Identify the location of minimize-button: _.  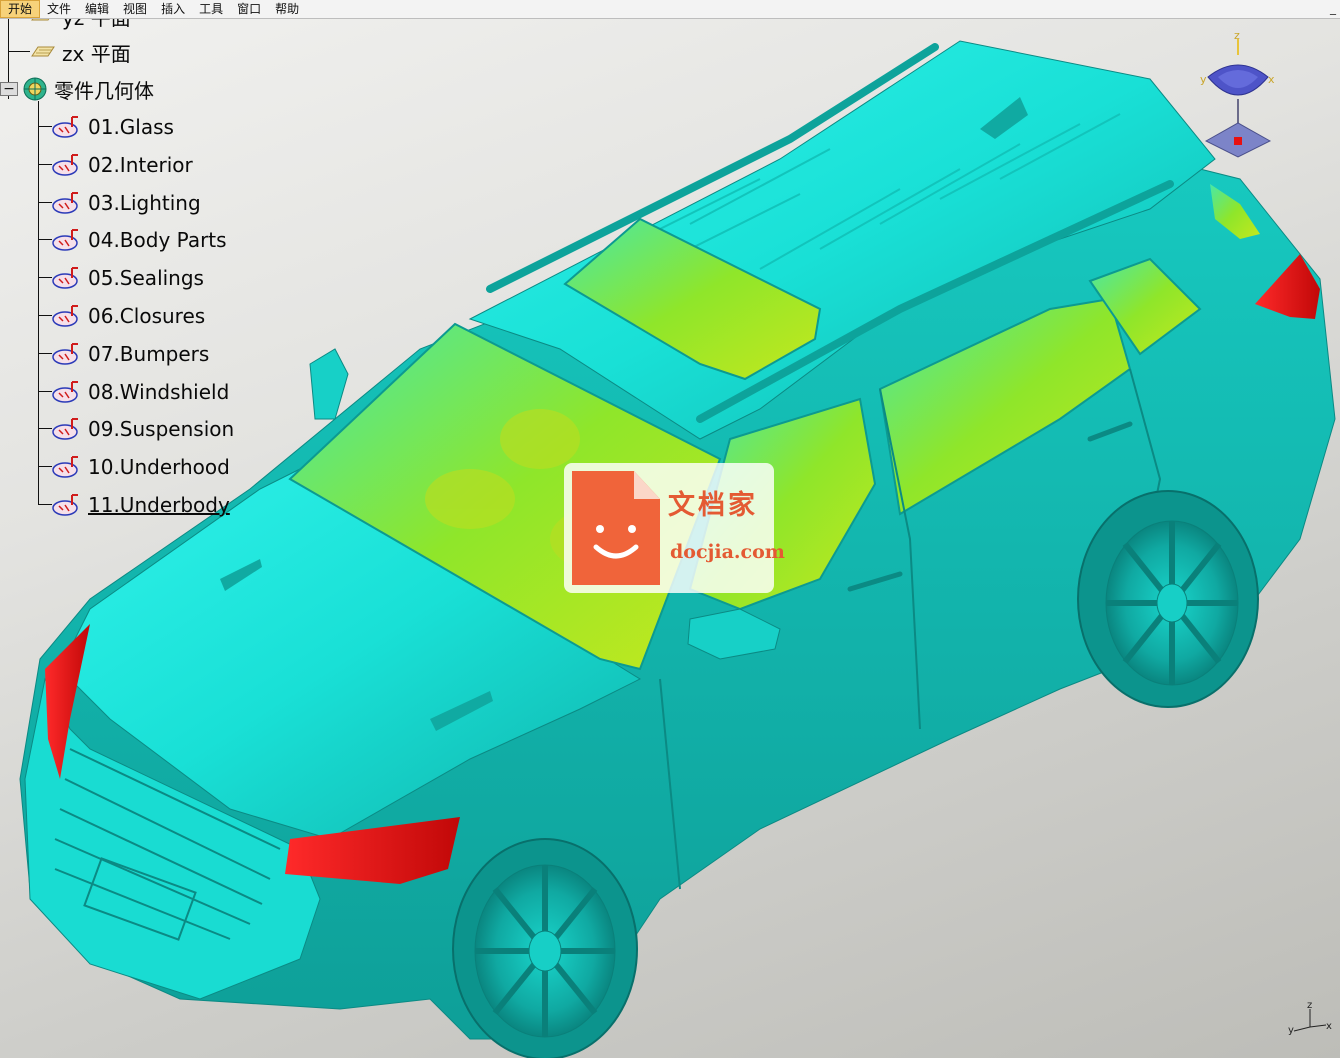
(1333, 8).